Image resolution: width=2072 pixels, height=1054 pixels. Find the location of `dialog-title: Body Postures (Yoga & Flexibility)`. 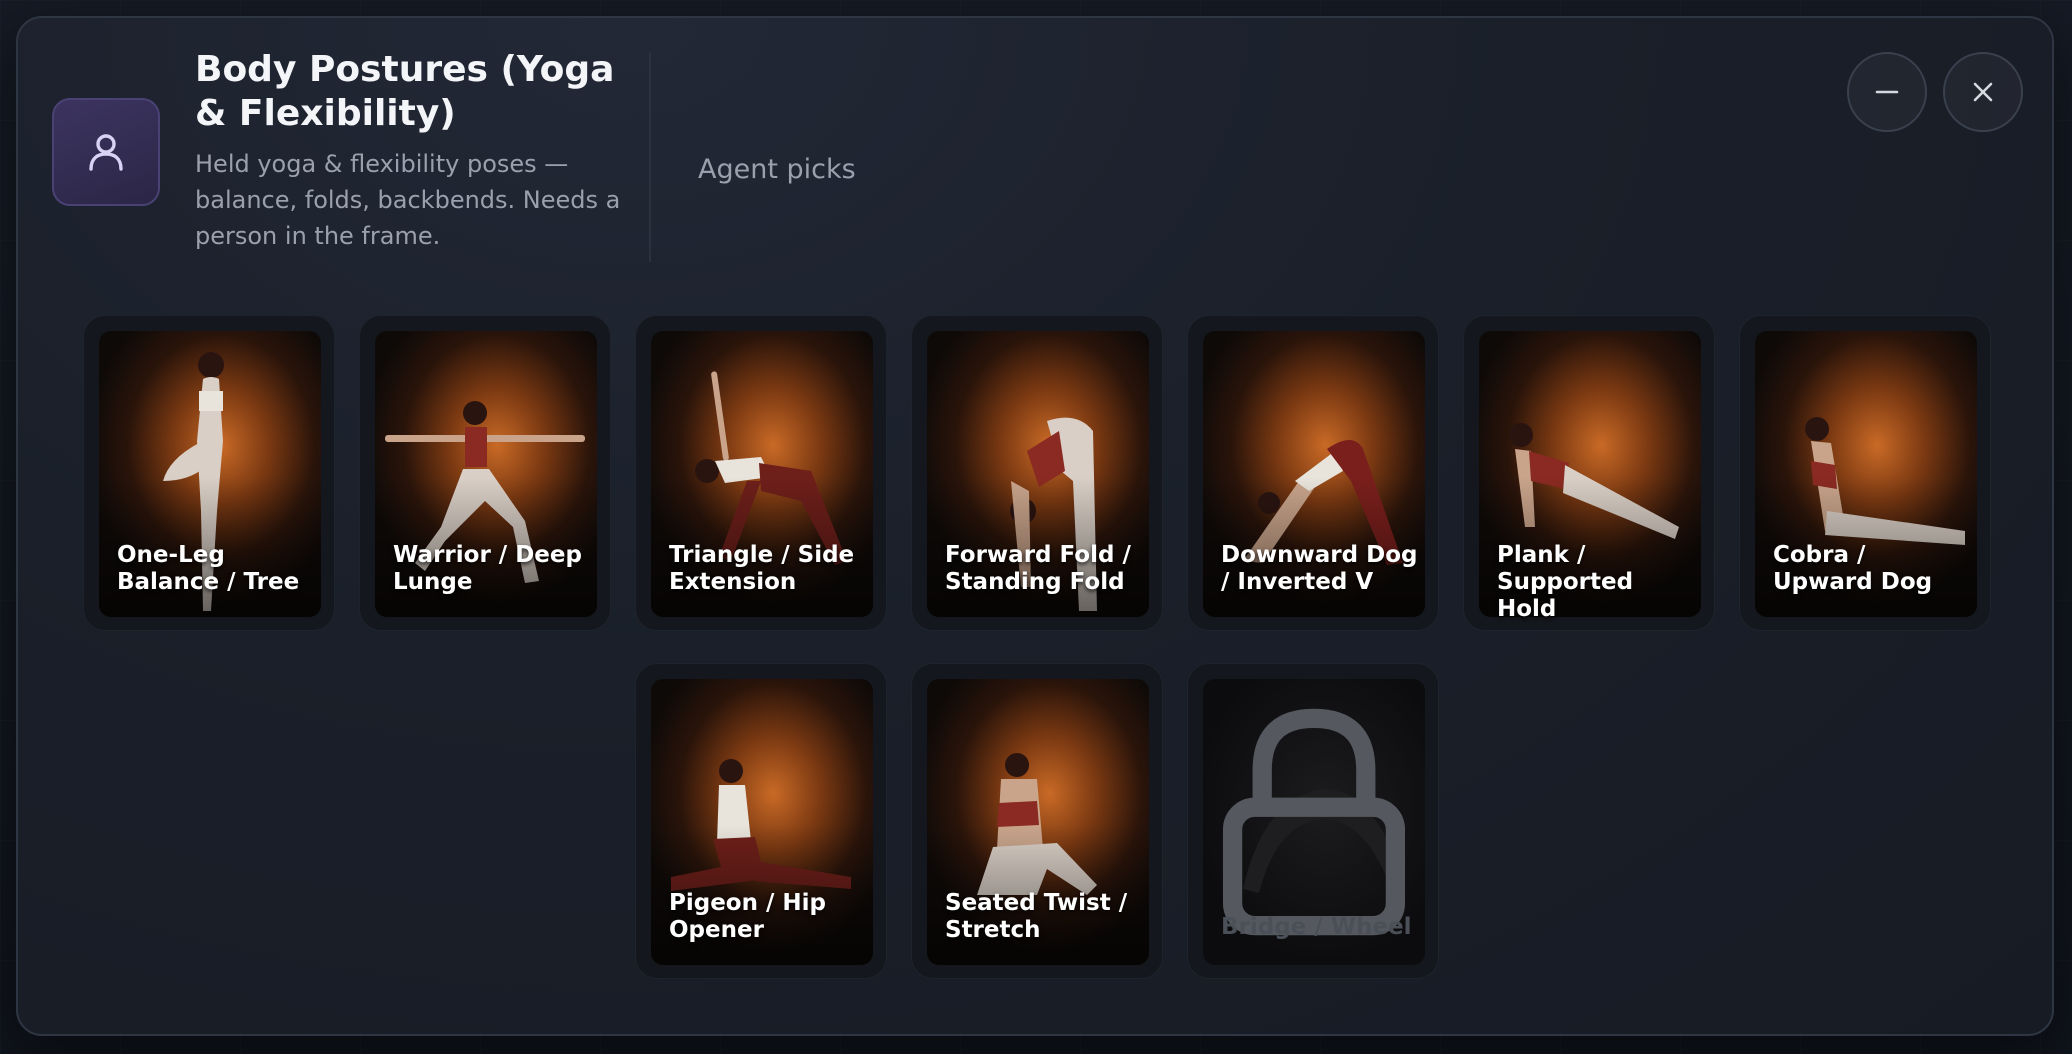

dialog-title: Body Postures (Yoga & Flexibility) is located at coordinates (405, 91).